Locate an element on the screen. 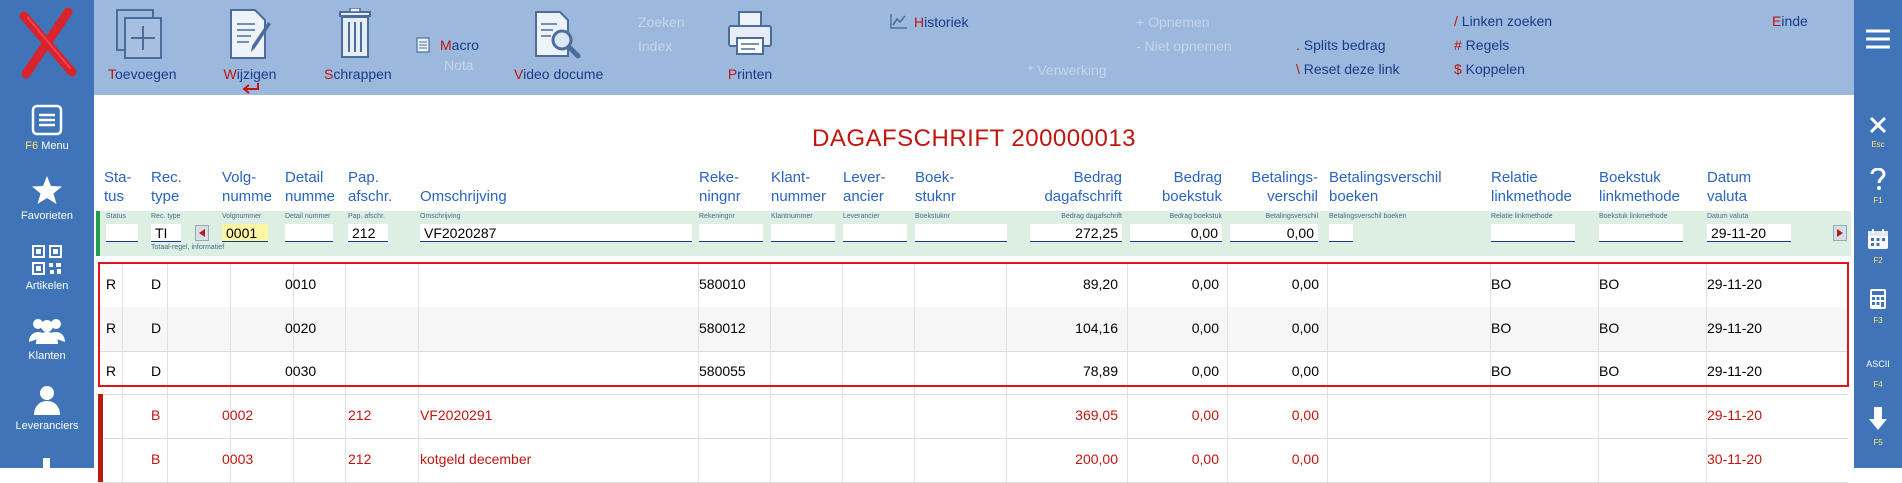  omschrijving-field: VF2020287 is located at coordinates (556, 233).